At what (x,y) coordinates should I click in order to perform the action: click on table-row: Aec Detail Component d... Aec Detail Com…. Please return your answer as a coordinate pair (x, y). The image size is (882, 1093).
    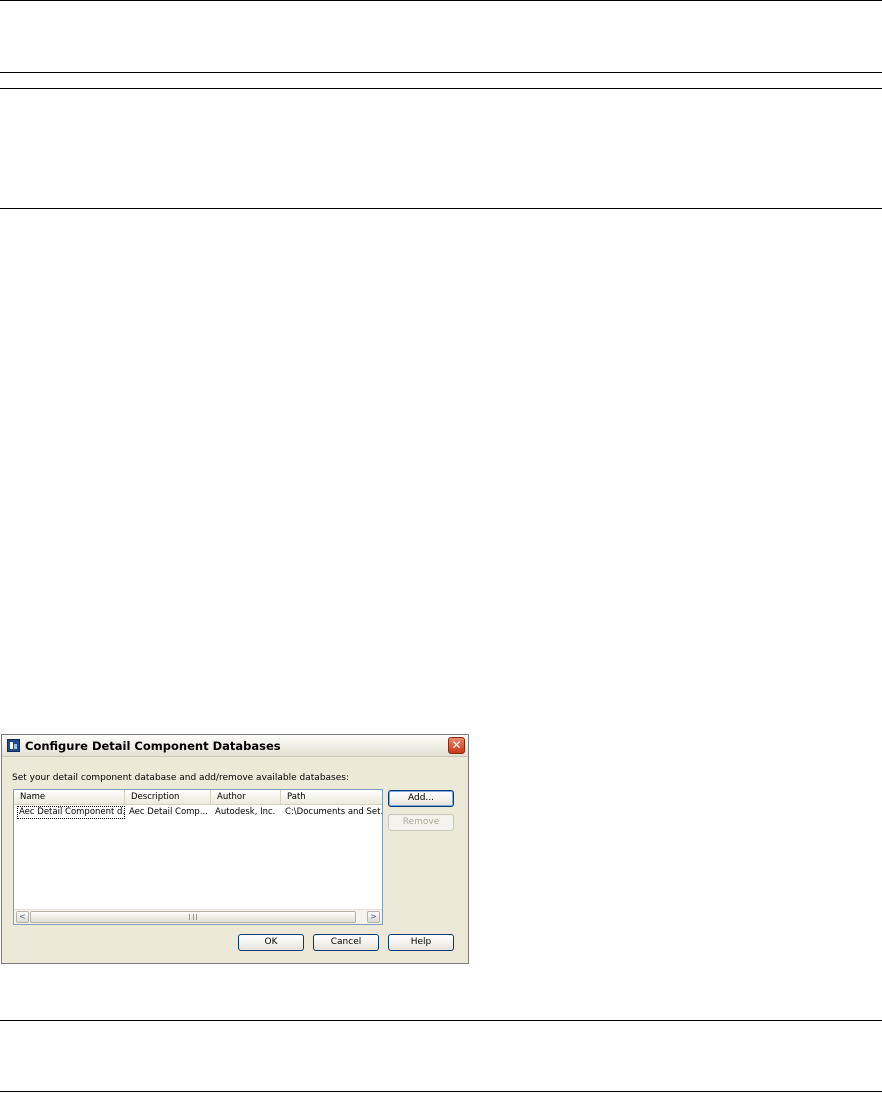
    Looking at the image, I should click on (198, 812).